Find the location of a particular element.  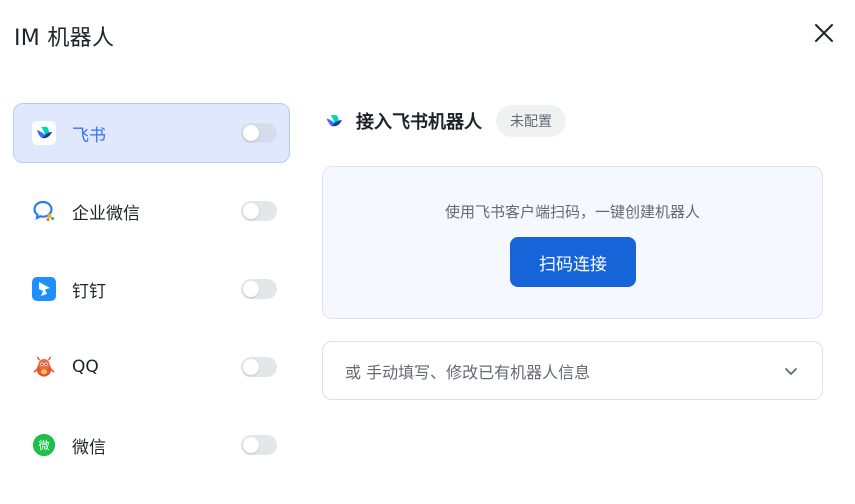

sidebar-item-qq: QQ is located at coordinates (151, 367).